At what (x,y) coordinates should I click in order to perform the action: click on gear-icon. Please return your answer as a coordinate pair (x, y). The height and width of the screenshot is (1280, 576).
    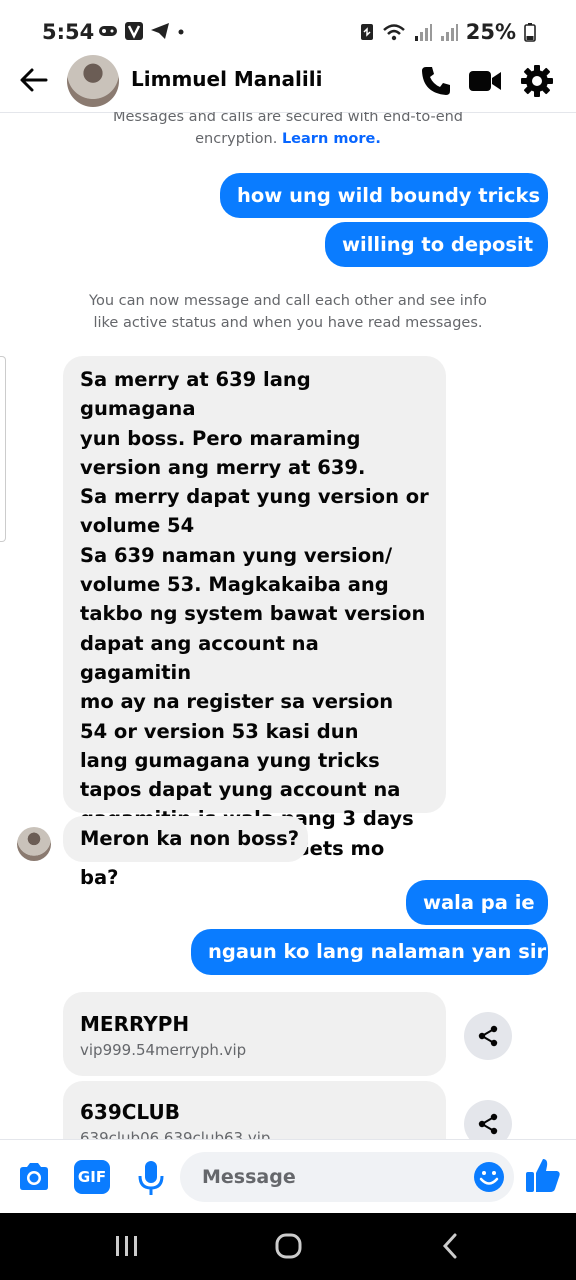
    Looking at the image, I should click on (537, 81).